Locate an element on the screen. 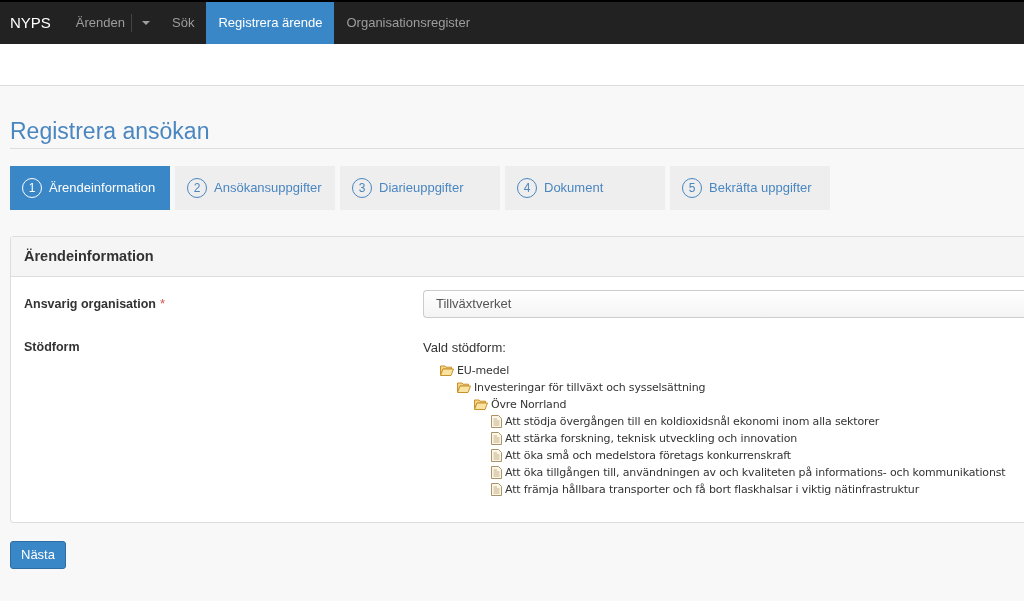 The width and height of the screenshot is (1024, 601). nav-link: Ärenden is located at coordinates (97, 23).